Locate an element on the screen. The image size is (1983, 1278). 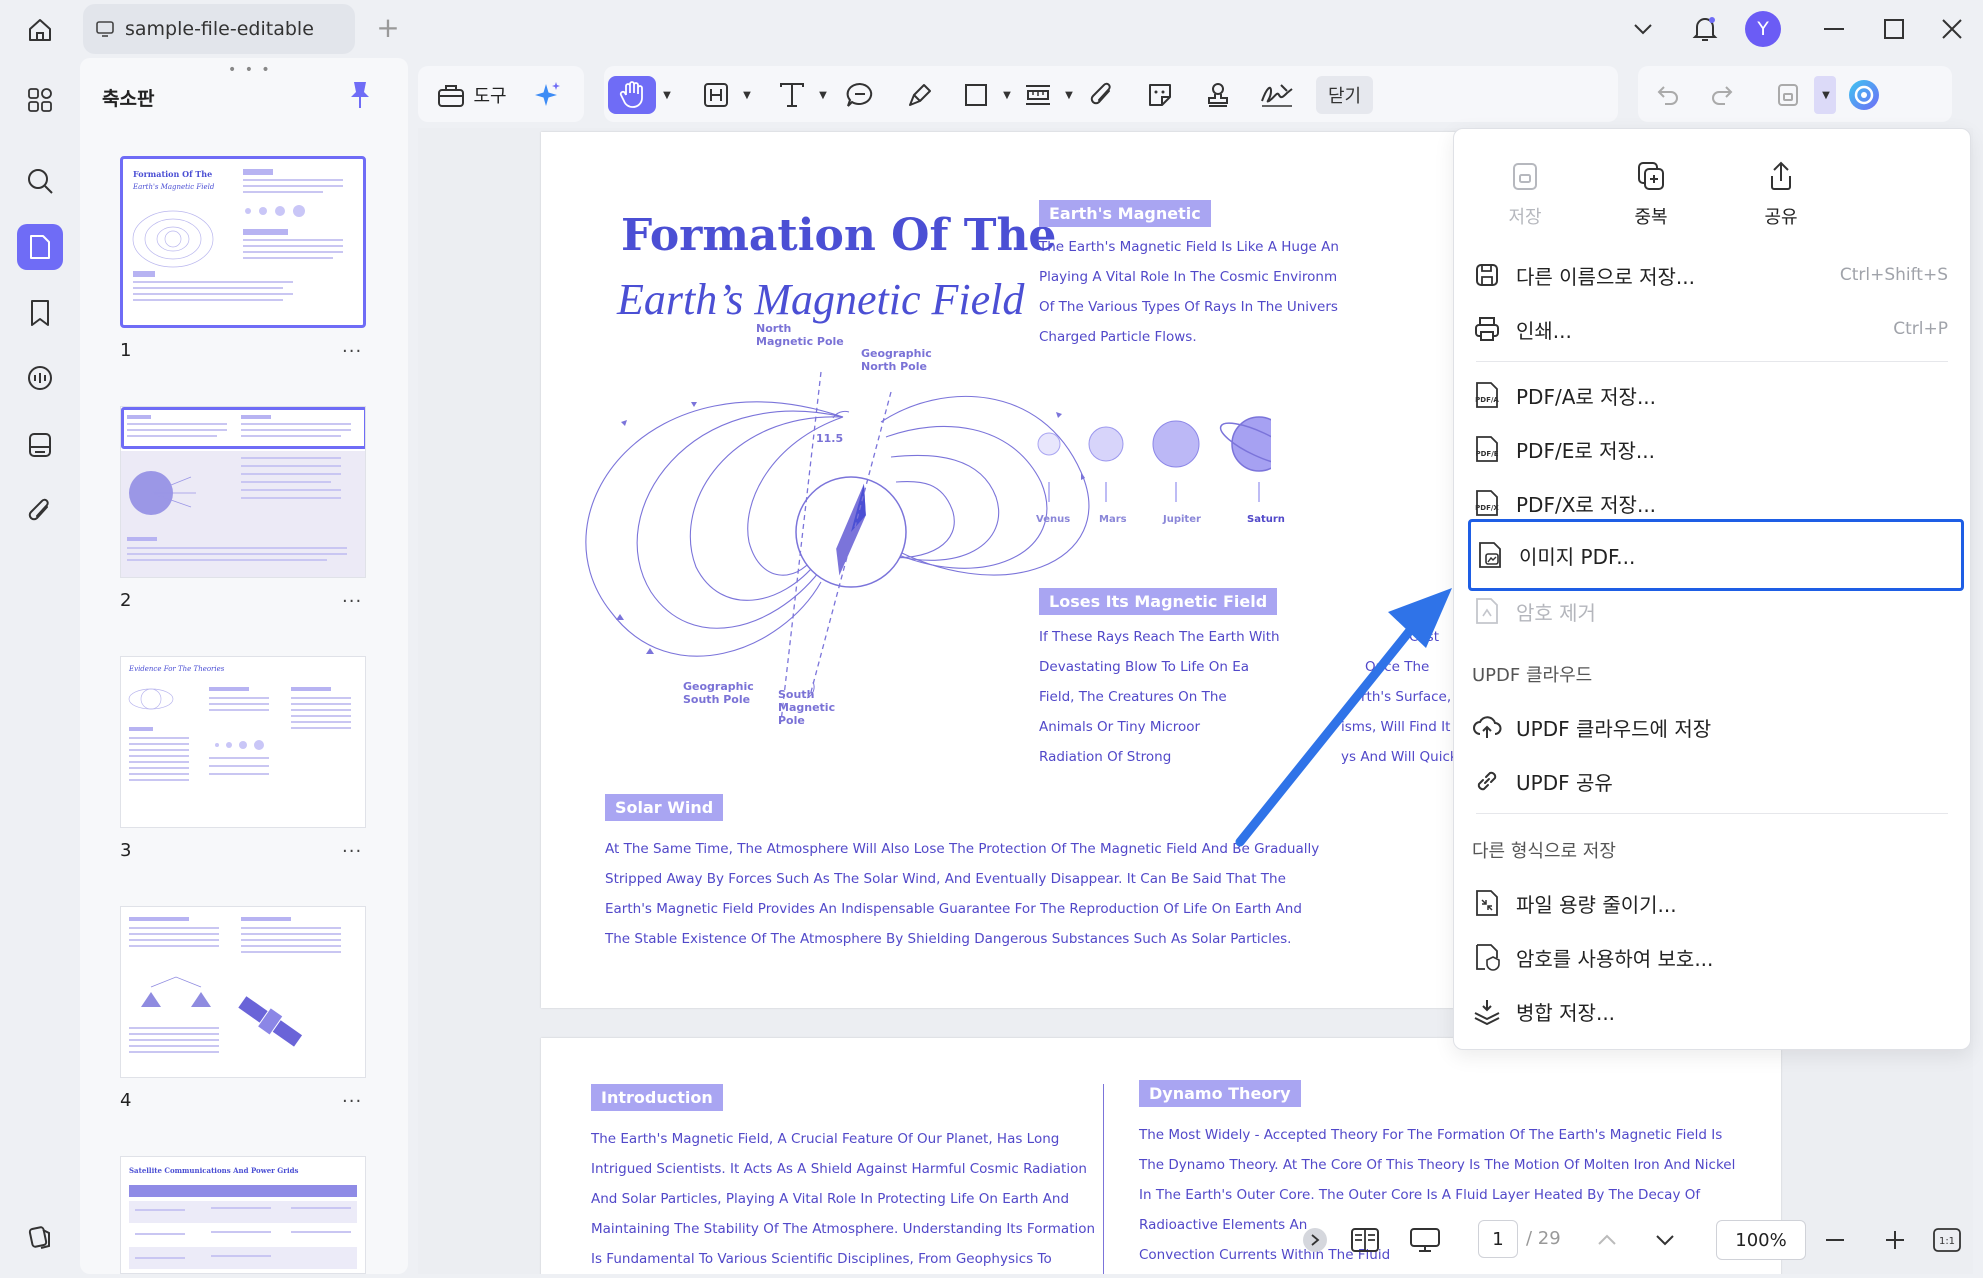
shape-dropdown: ▼ is located at coordinates (1006, 95).